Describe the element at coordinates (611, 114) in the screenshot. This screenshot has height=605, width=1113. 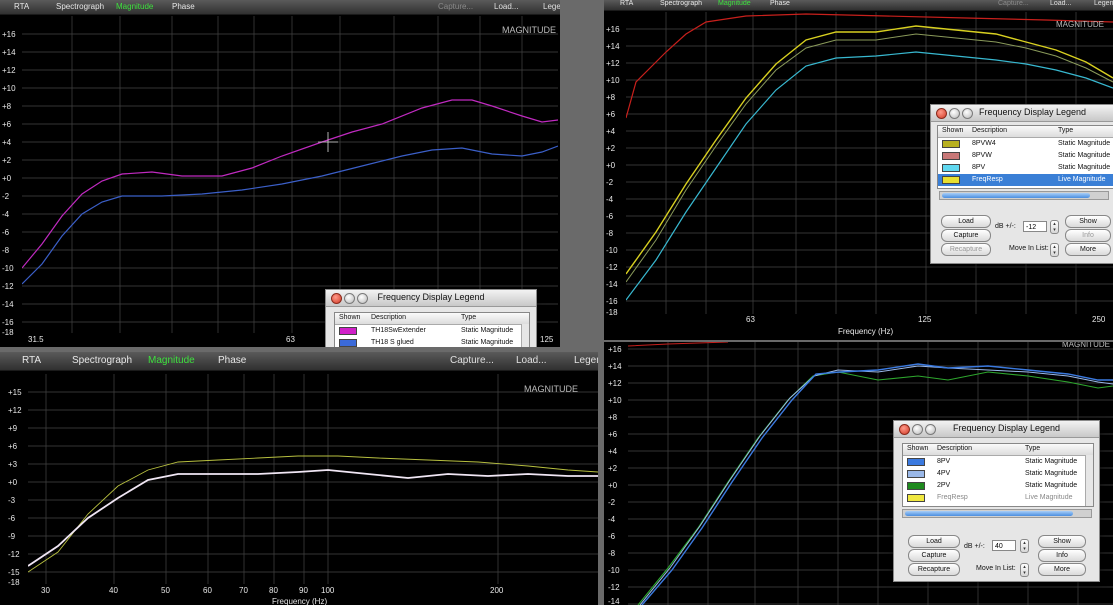
I see `y-tick: +6` at that location.